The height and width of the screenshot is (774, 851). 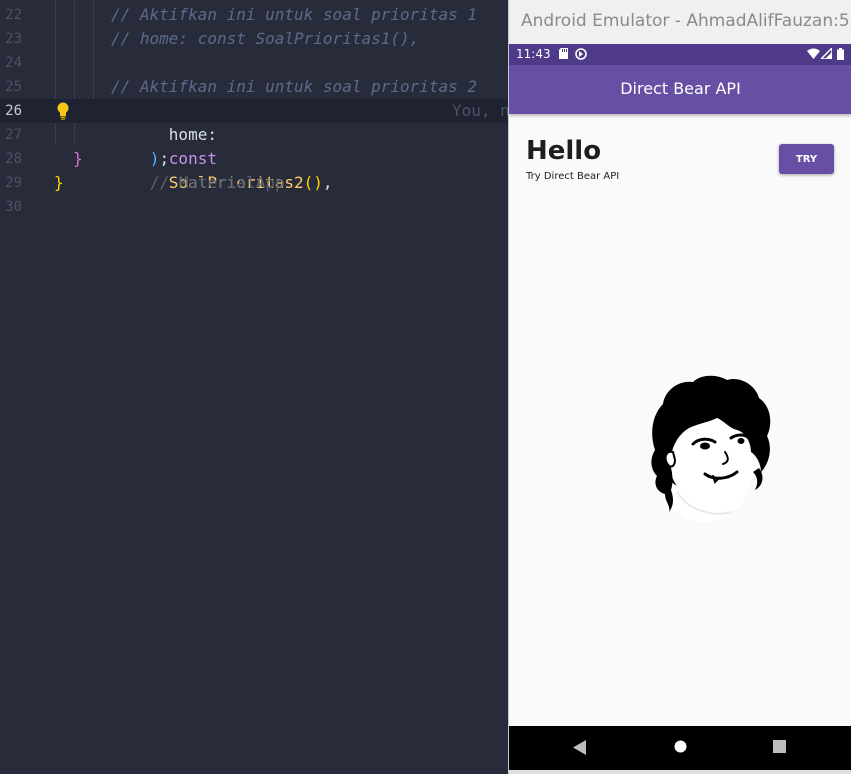 I want to click on home-icon, so click(x=680, y=746).